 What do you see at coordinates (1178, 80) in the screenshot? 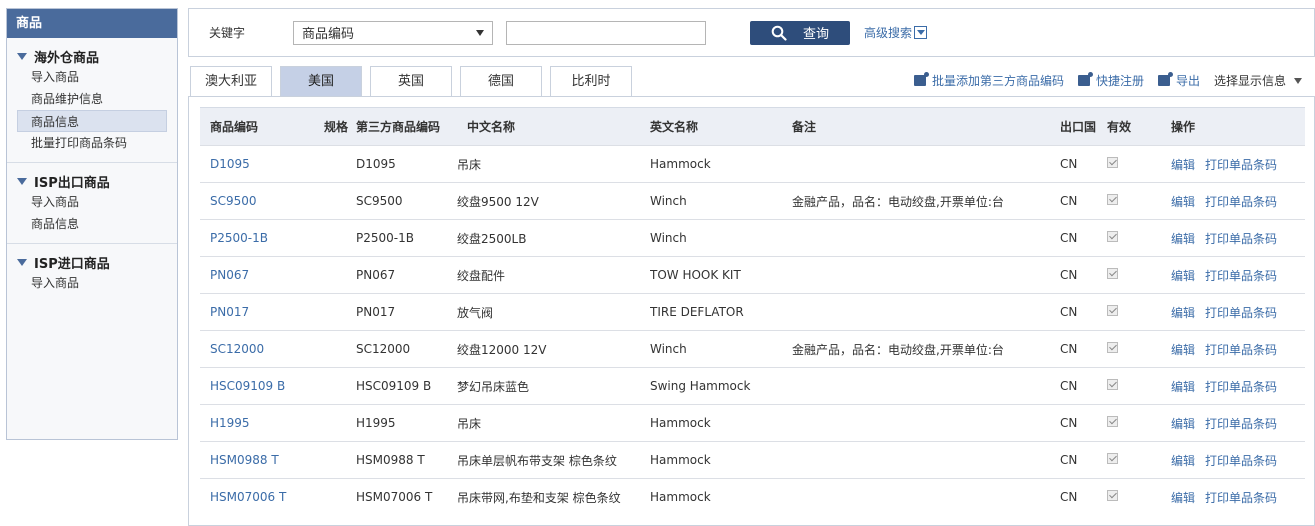
I see `export-button: 导出` at bounding box center [1178, 80].